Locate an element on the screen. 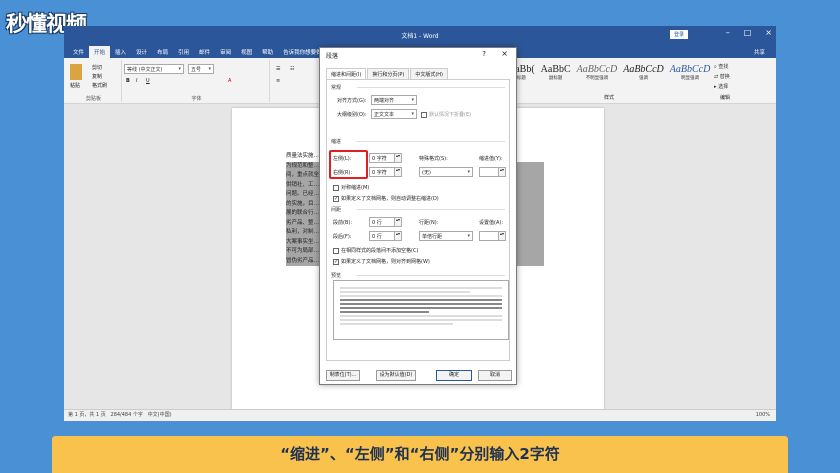 This screenshot has width=840, height=473. editing-label: 编辑 is located at coordinates (725, 98).